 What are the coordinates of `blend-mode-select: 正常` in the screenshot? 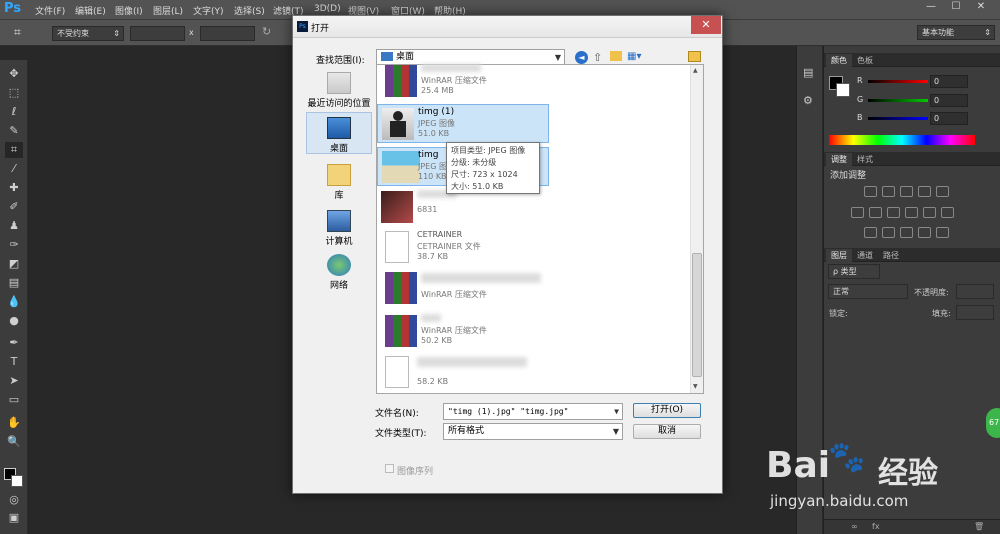 It's located at (868, 291).